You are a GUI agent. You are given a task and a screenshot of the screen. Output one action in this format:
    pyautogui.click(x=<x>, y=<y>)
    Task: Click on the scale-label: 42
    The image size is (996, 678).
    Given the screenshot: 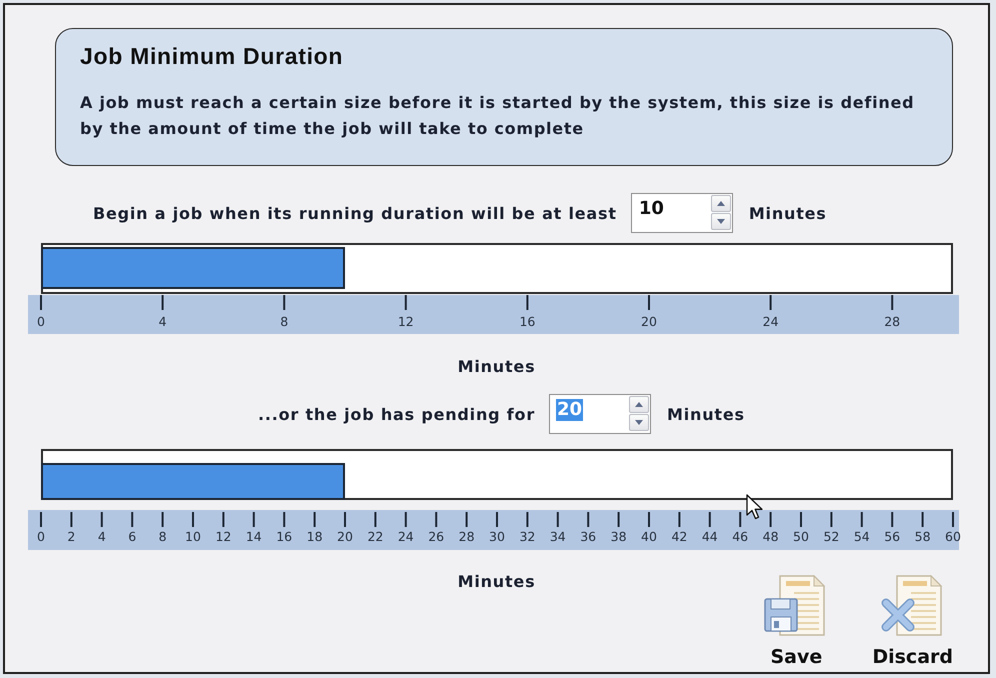 What is the action you would take?
    pyautogui.click(x=679, y=536)
    